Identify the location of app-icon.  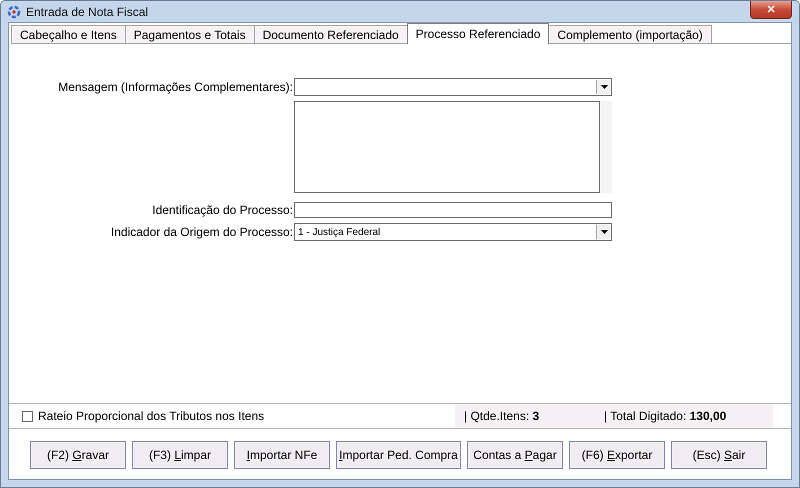
(14, 11).